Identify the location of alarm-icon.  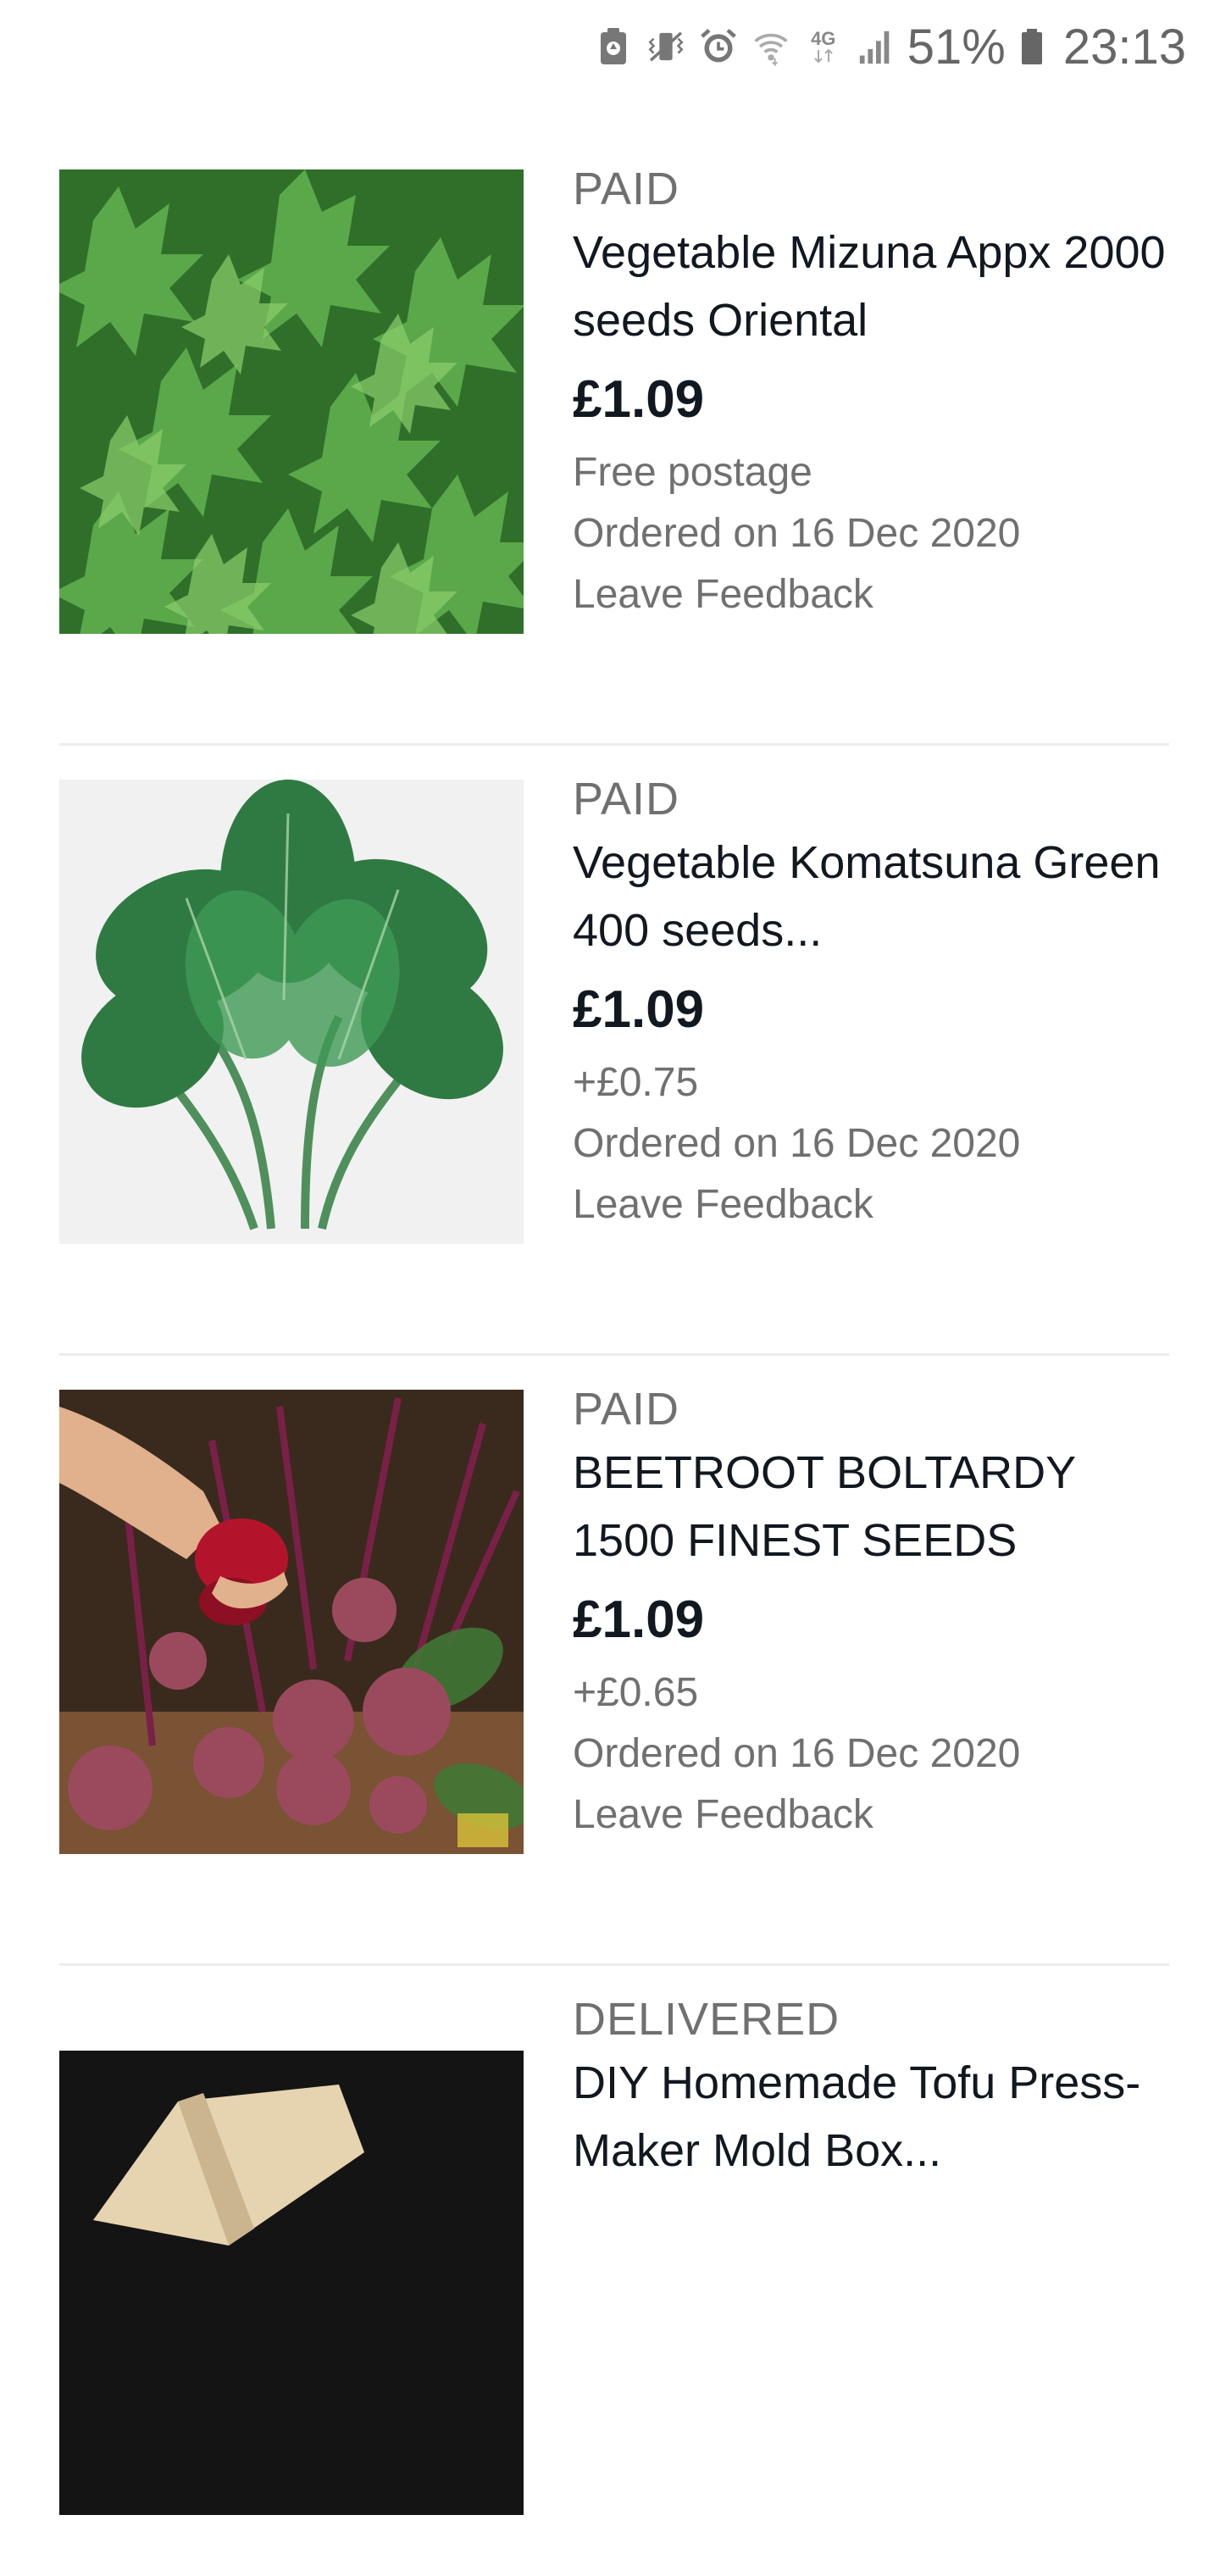
(718, 46).